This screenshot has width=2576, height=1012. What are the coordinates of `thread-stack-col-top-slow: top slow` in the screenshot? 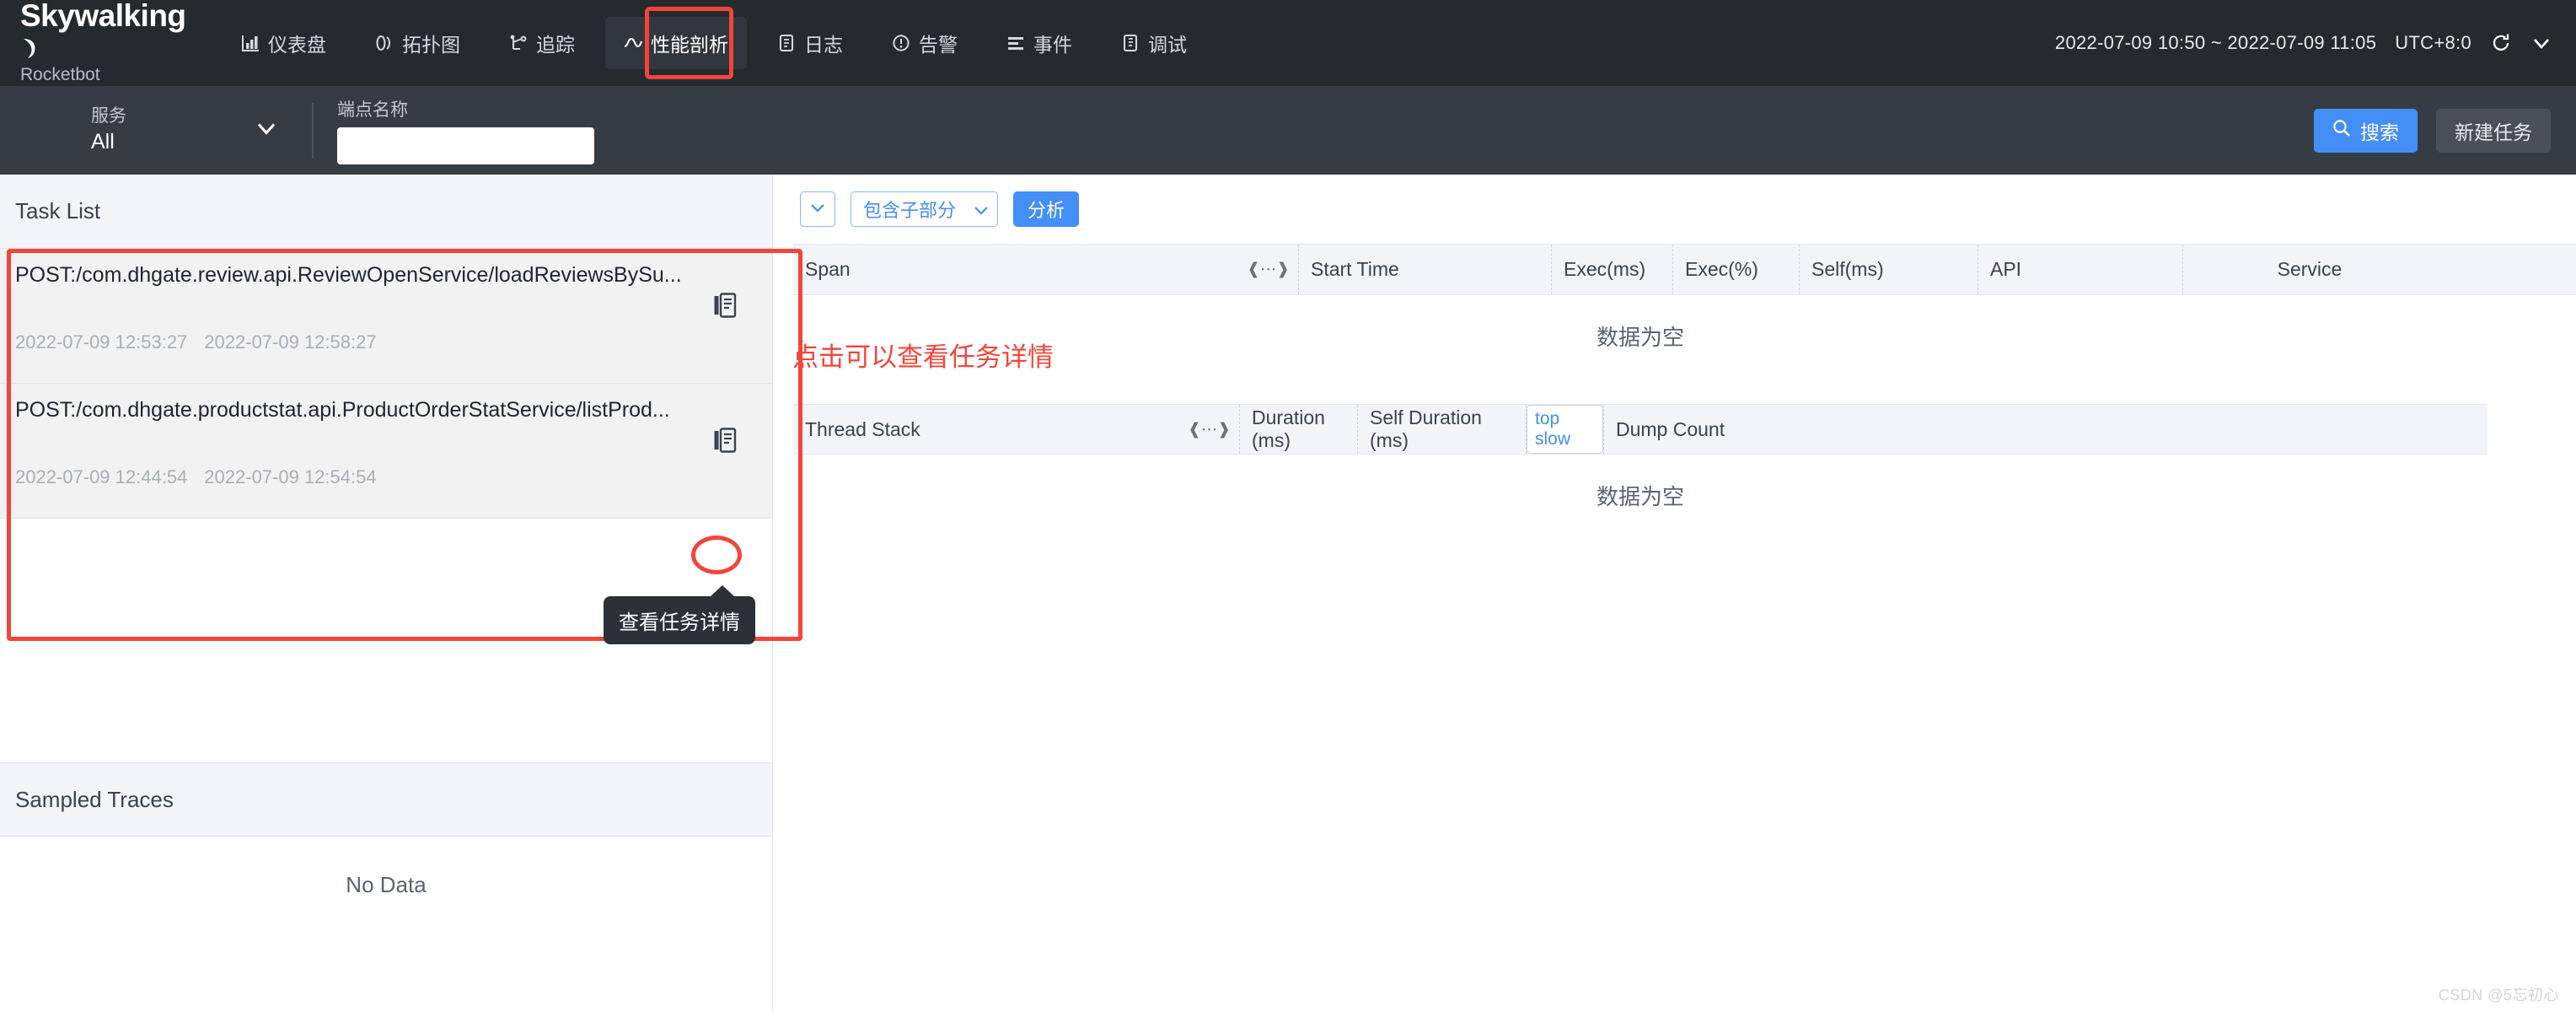 It's located at (1565, 430).